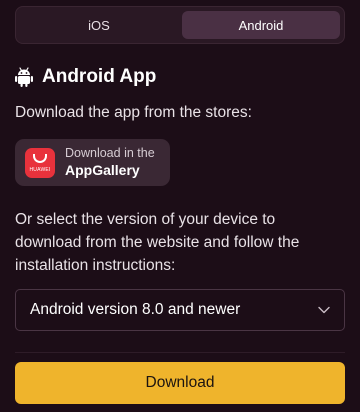  I want to click on divider, so click(180, 352).